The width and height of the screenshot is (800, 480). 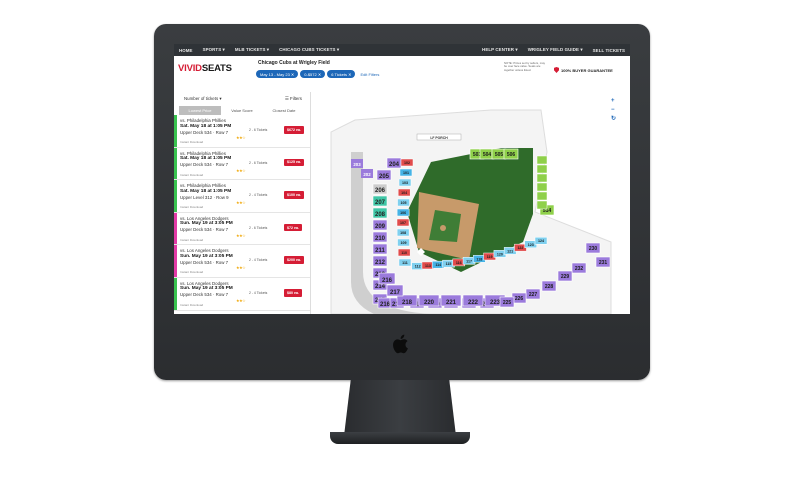 What do you see at coordinates (583, 70) in the screenshot?
I see `buyer-guarantee: 100% BUYER GUARANTEE` at bounding box center [583, 70].